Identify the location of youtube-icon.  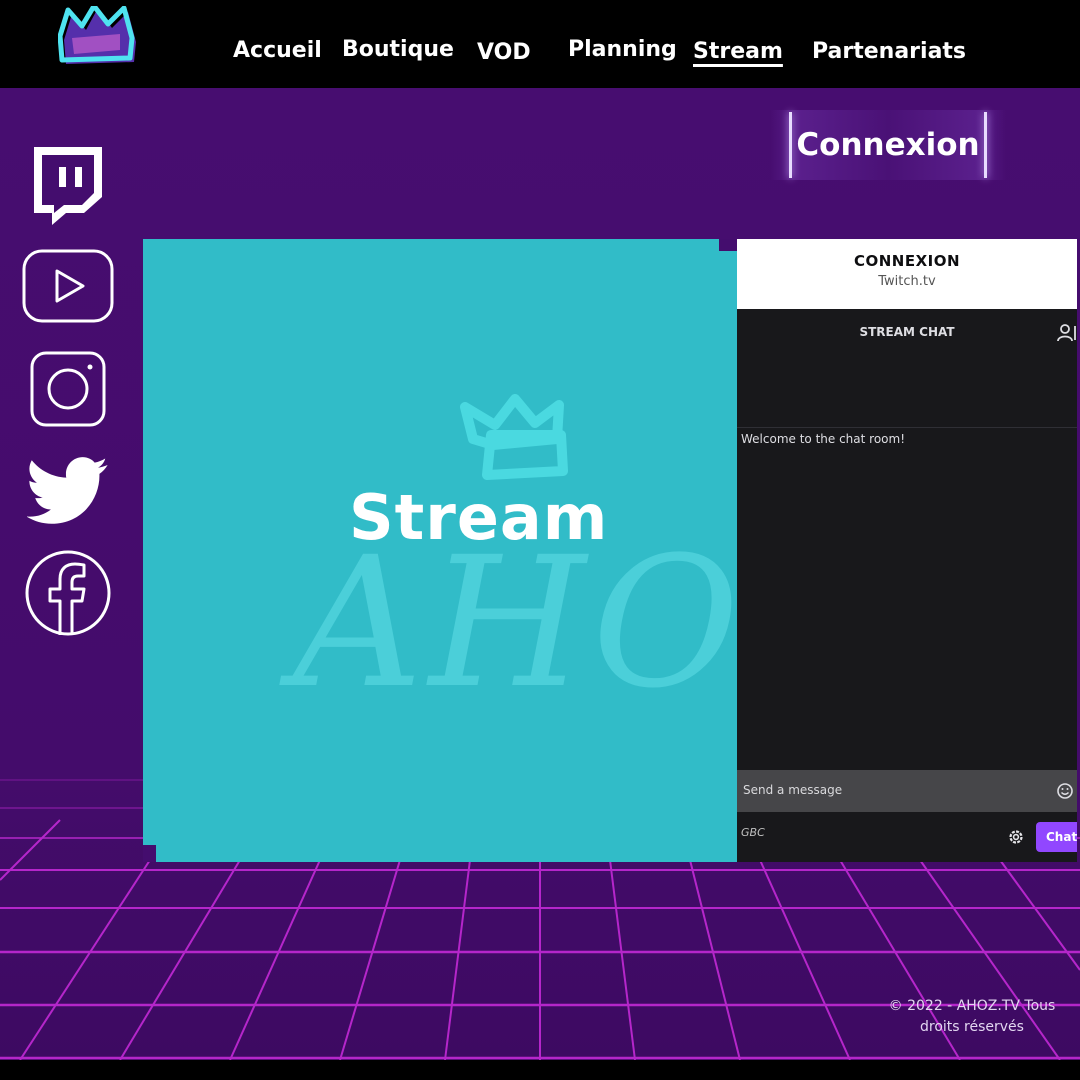
(68, 286).